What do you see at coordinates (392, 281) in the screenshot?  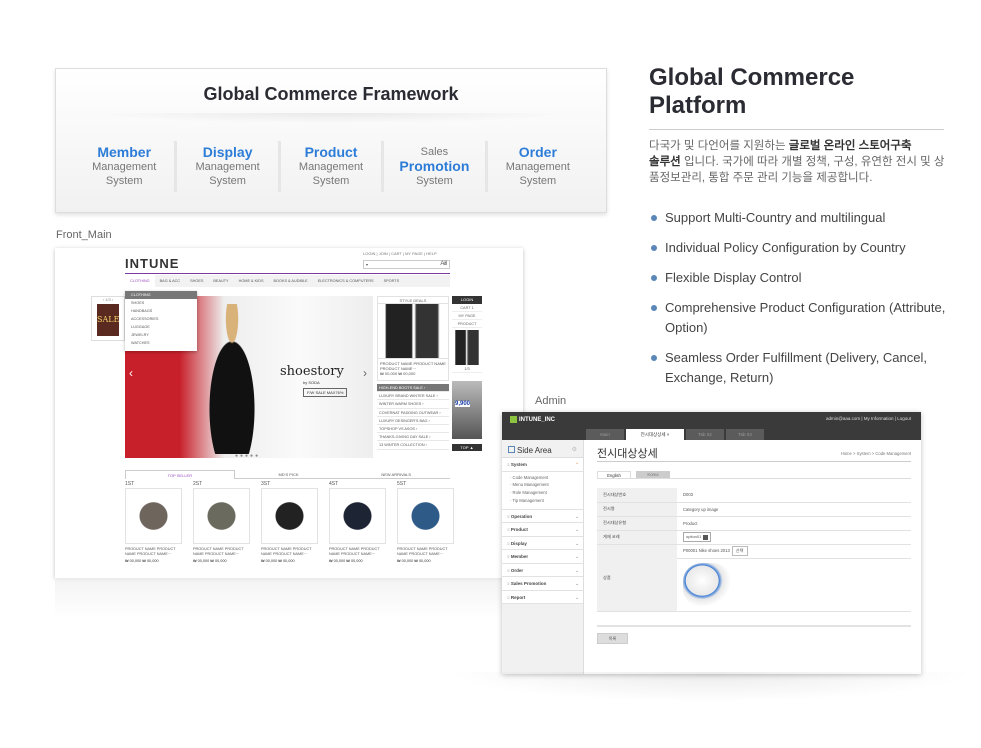 I see `nav-item-sports: SPORTS` at bounding box center [392, 281].